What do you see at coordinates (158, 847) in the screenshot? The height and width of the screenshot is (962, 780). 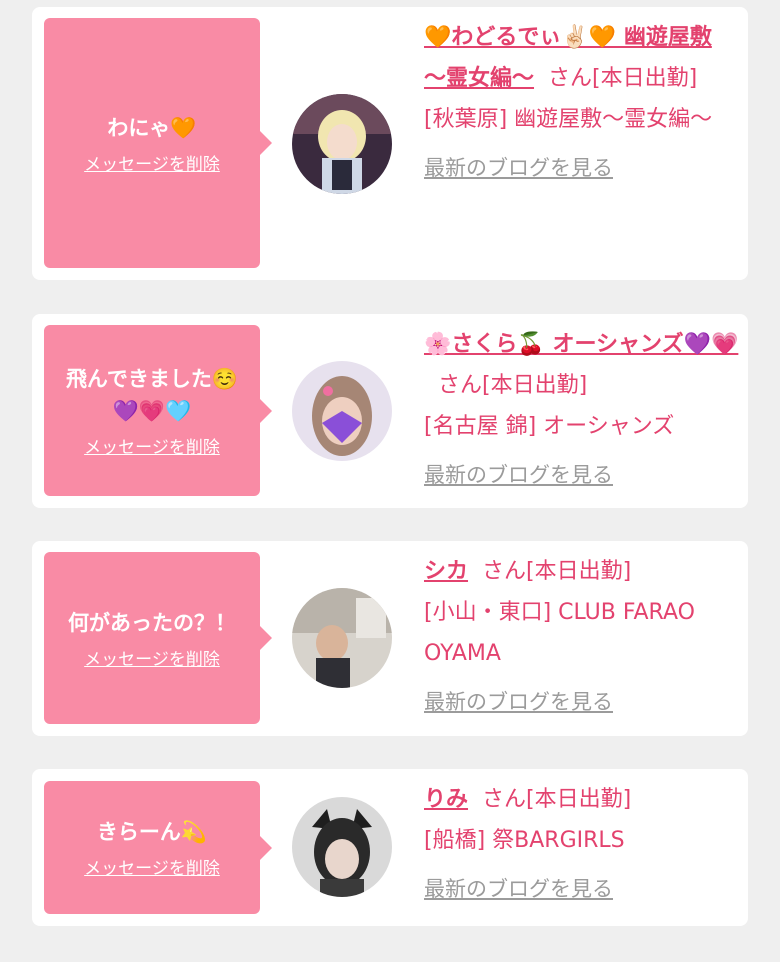 I see `message-bubble: きらーん💫 メッセージを削除` at bounding box center [158, 847].